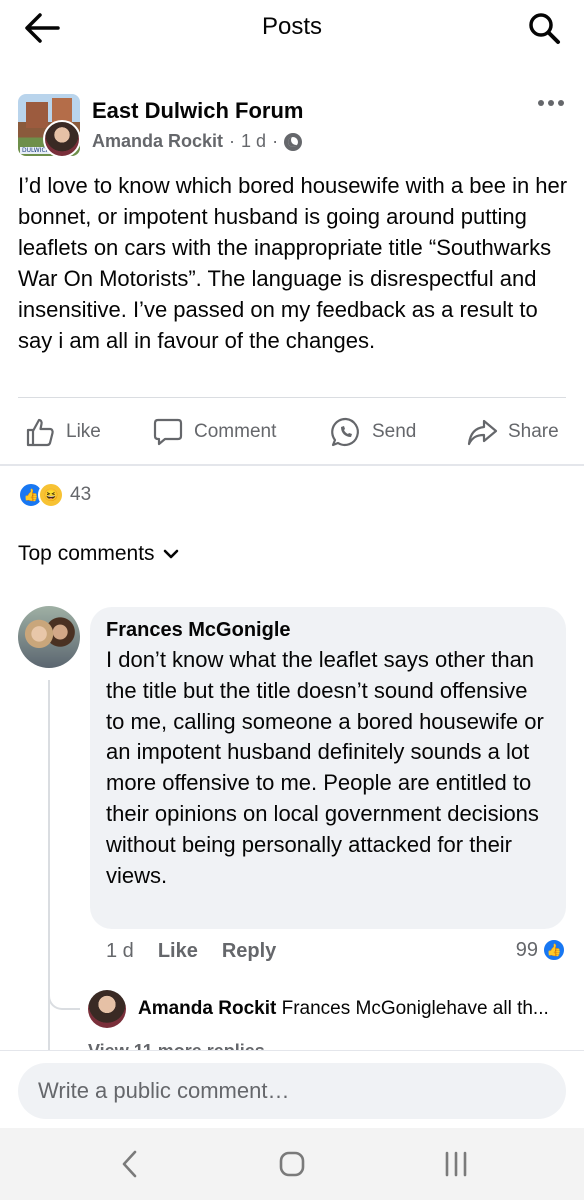 The height and width of the screenshot is (1200, 584). I want to click on author-avatar, so click(62, 139).